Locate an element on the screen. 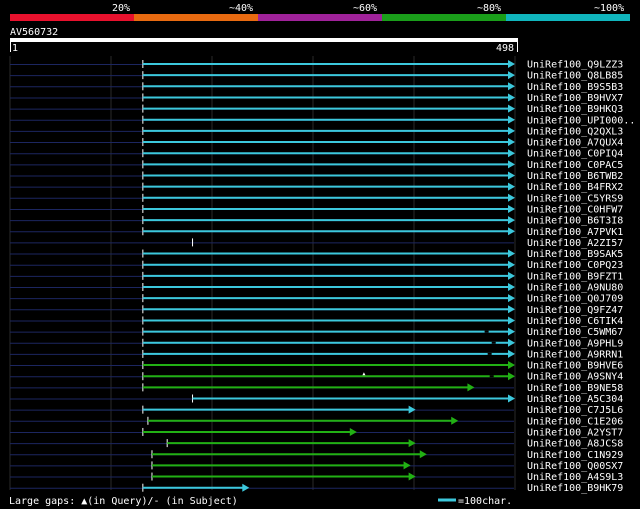  hit-name: UniRef100_C6TIK4 is located at coordinates (575, 321).